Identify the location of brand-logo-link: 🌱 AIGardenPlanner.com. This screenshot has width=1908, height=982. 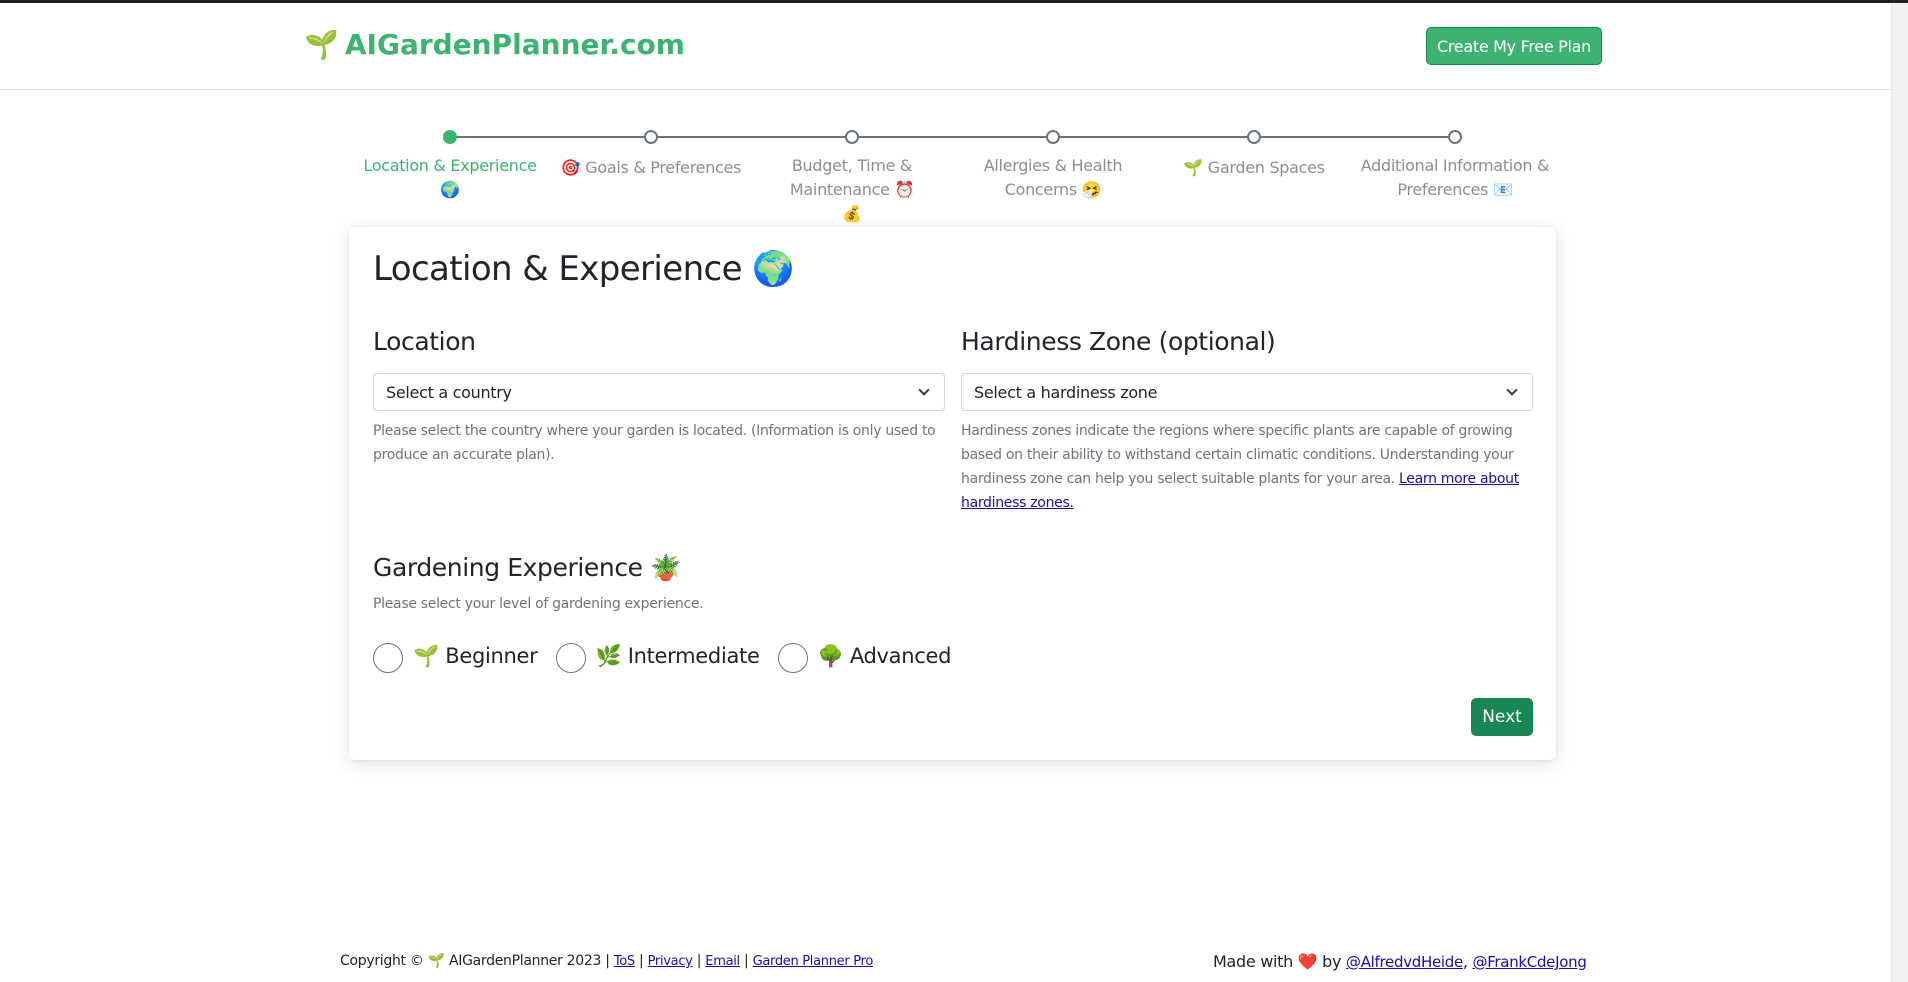
(494, 44).